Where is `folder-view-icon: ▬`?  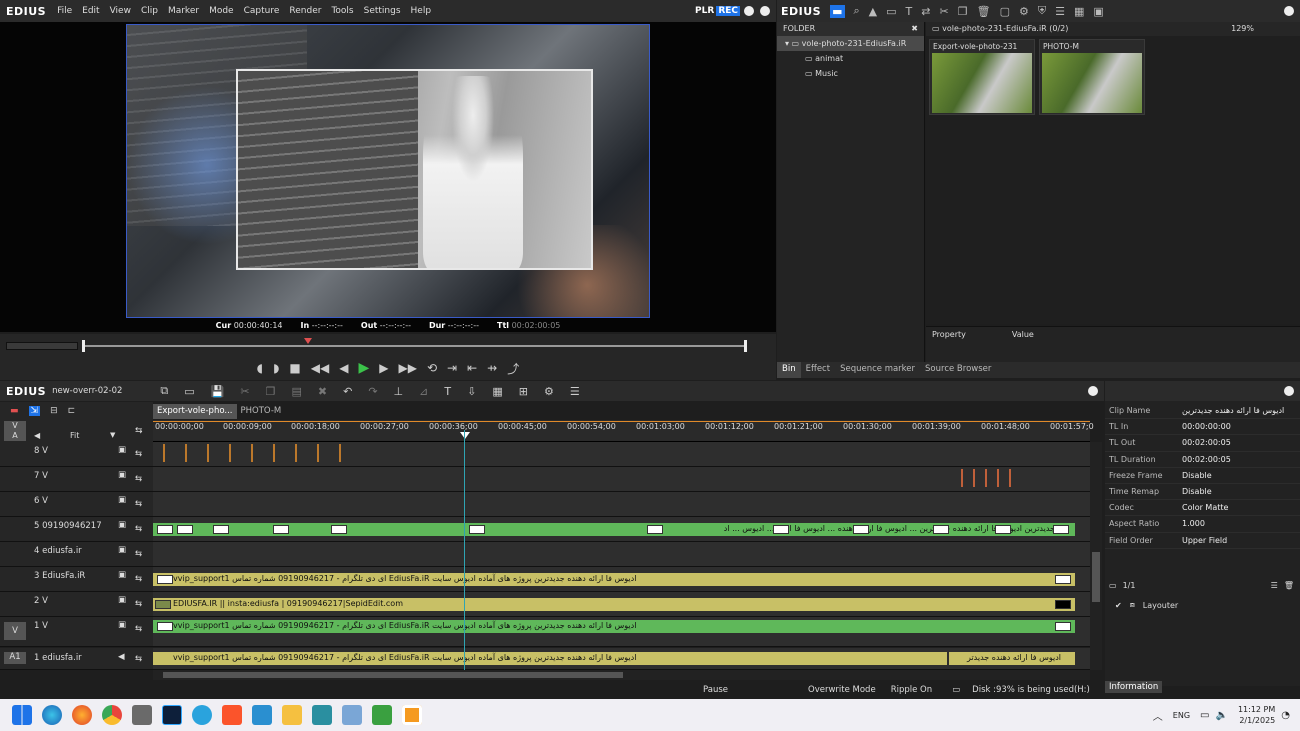
folder-view-icon: ▬ is located at coordinates (837, 11).